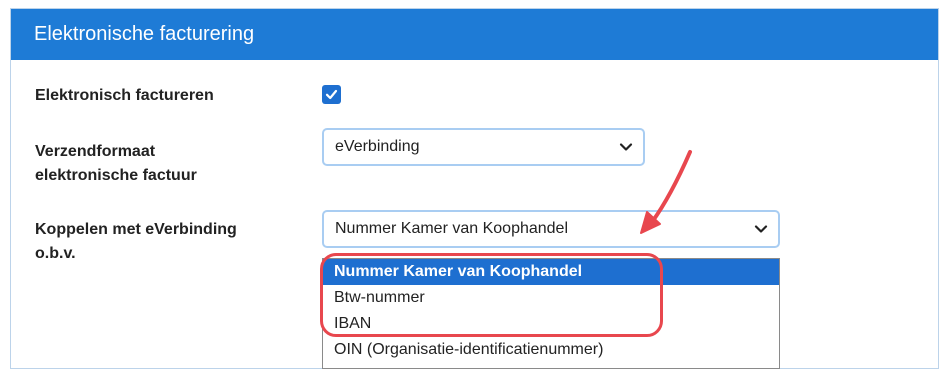 This screenshot has height=369, width=948. I want to click on link-by-label-line2: o.b.v., so click(55, 253).